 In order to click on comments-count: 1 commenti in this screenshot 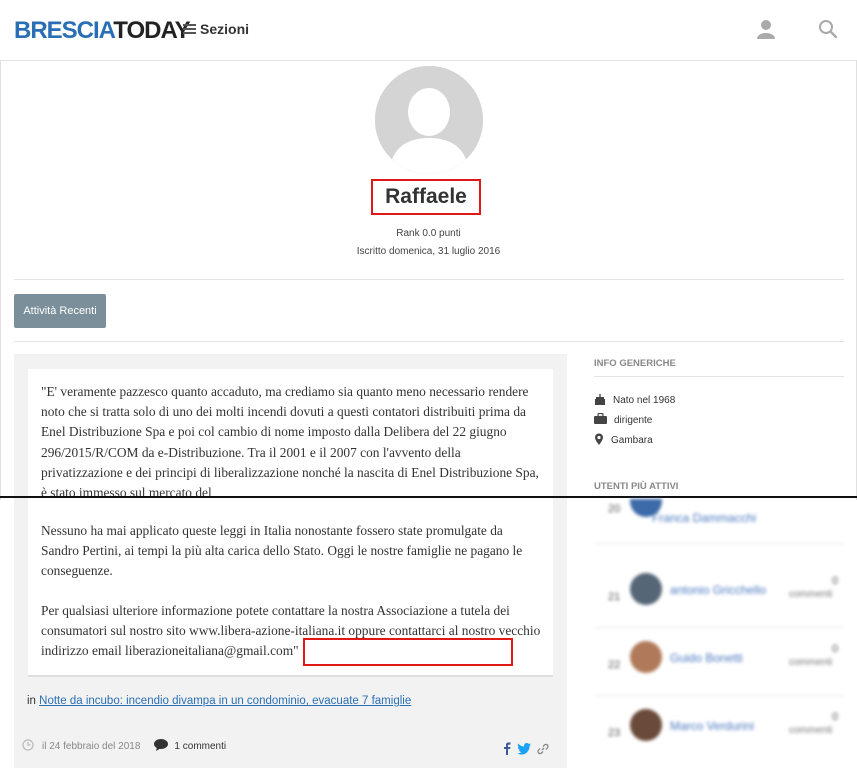, I will do `click(200, 746)`.